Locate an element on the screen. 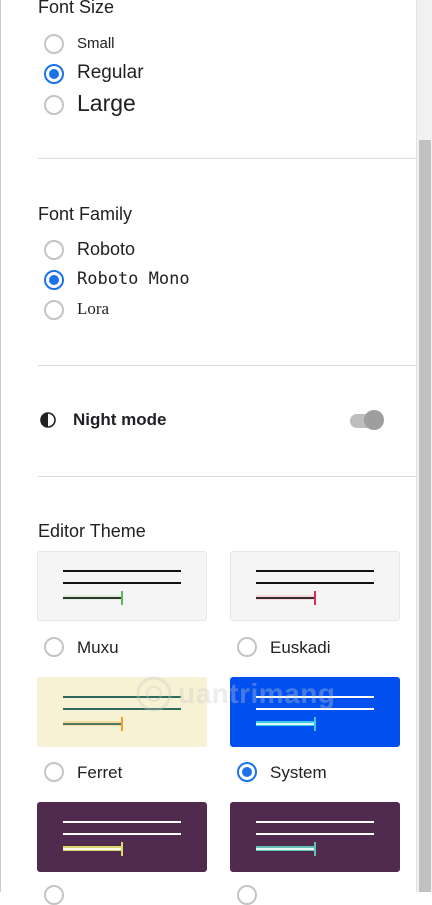 Image resolution: width=432 pixels, height=905 pixels. scrollbar is located at coordinates (424, 446).